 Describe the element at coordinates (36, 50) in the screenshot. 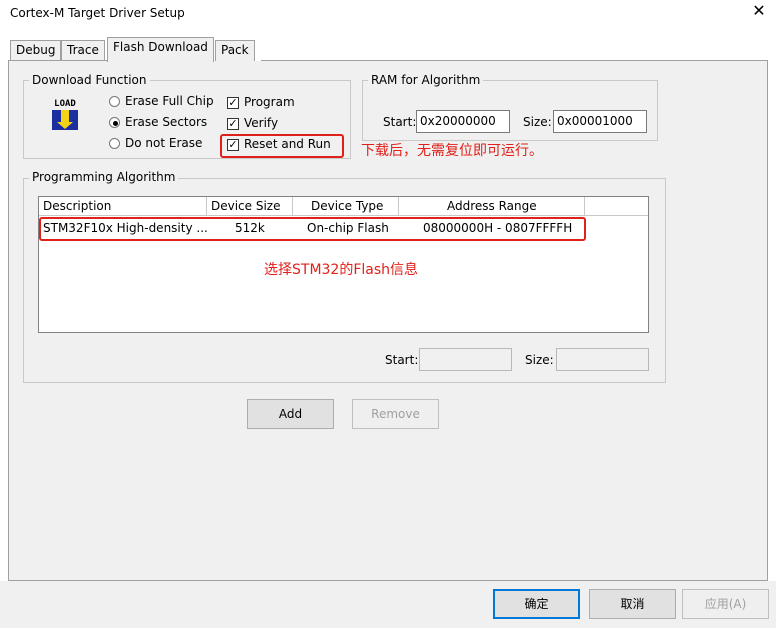

I see `tab-debug: Debug` at that location.